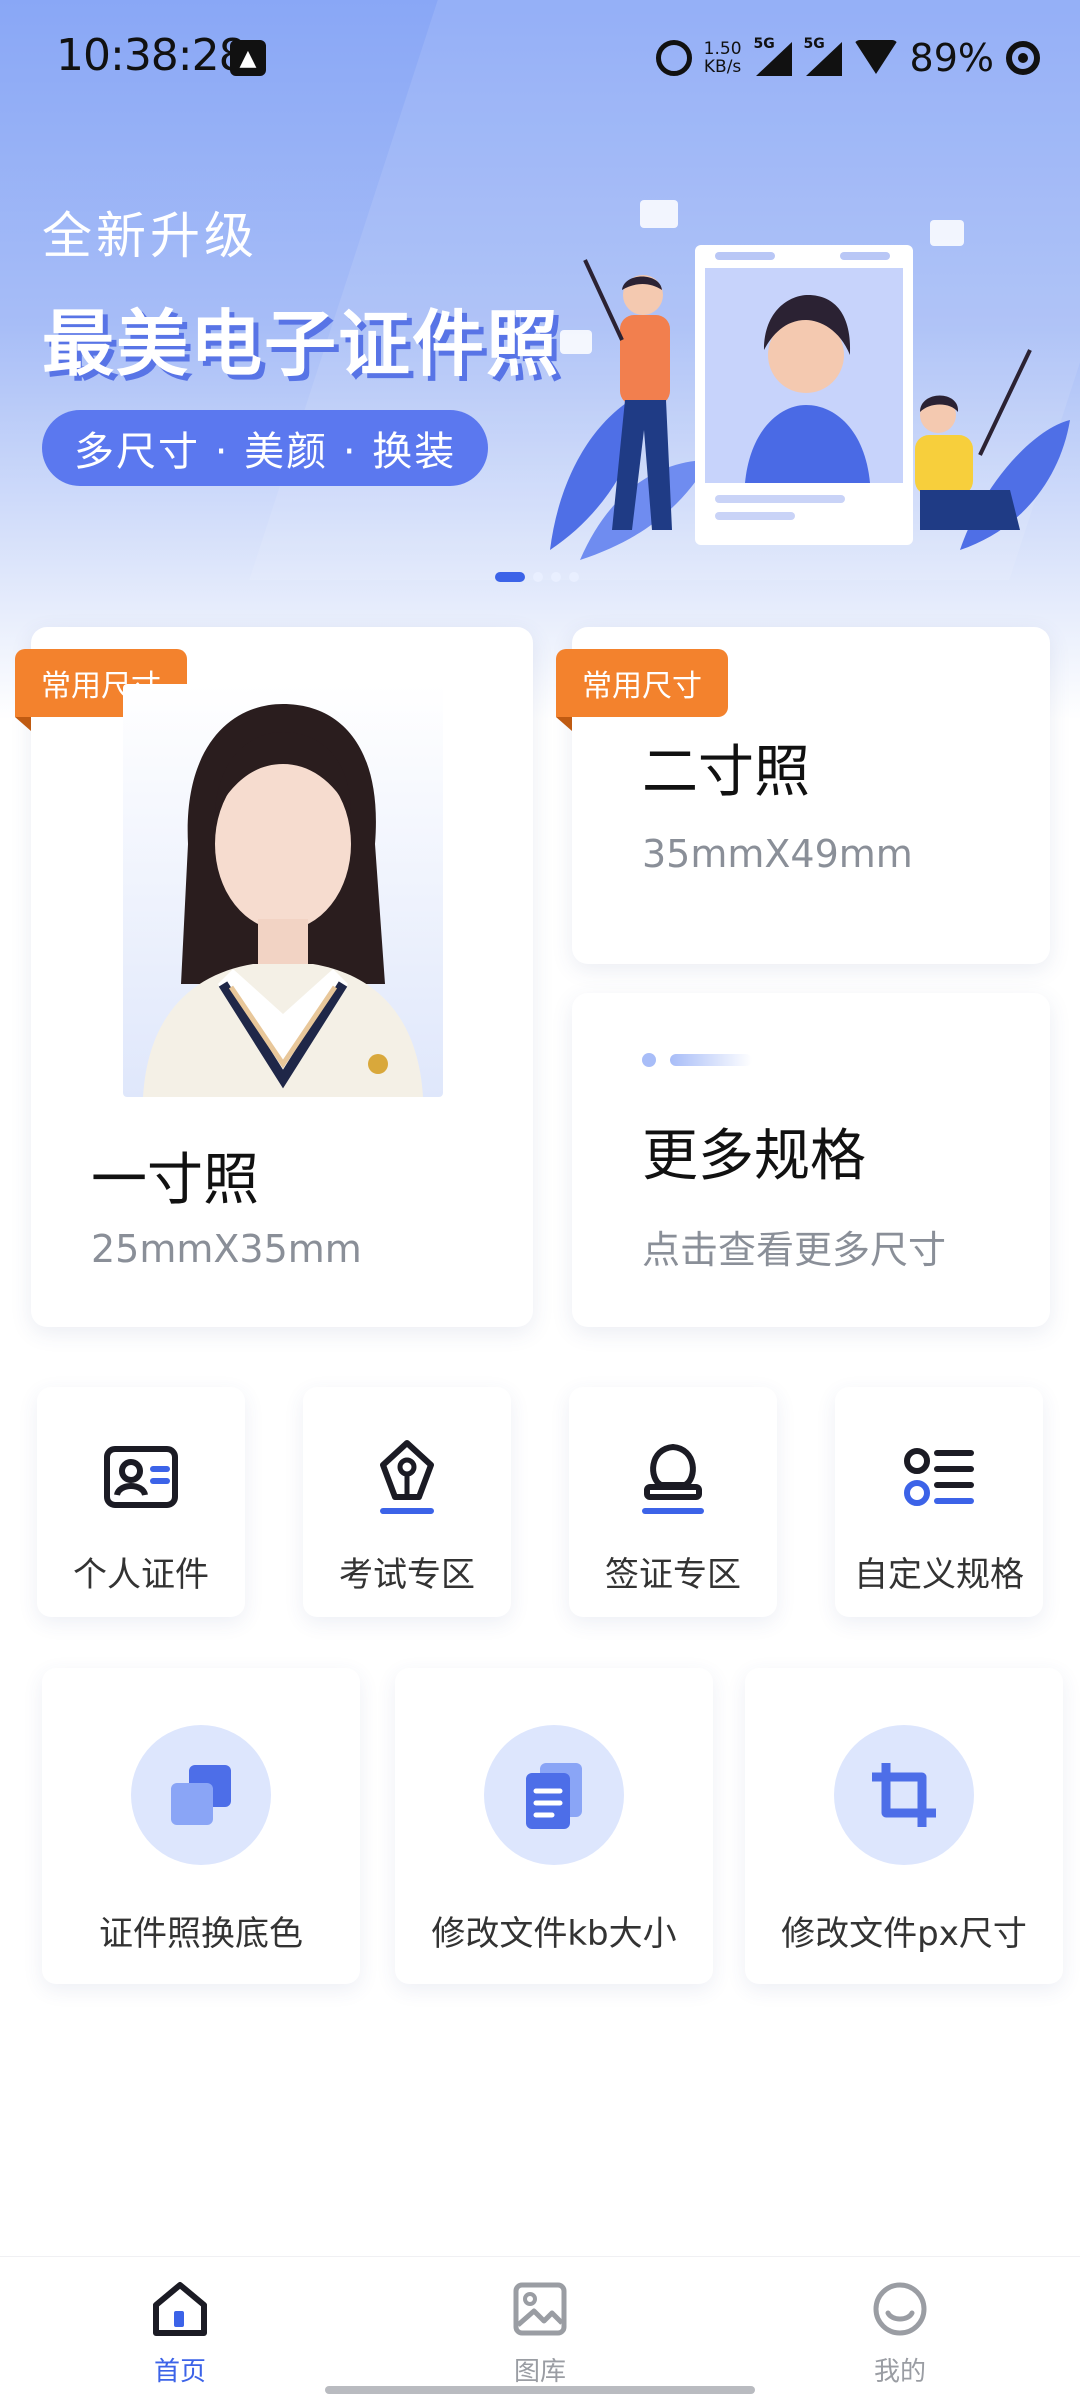 Image resolution: width=1080 pixels, height=2400 pixels. Describe the element at coordinates (510, 577) in the screenshot. I see `banner-dot-active` at that location.